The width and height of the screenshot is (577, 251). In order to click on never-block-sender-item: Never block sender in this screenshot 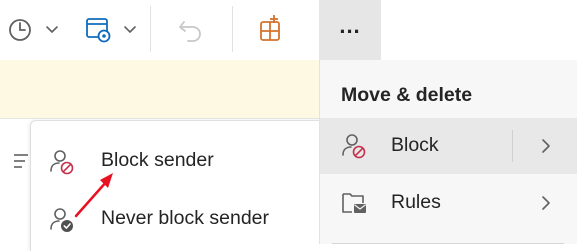, I will do `click(181, 219)`.